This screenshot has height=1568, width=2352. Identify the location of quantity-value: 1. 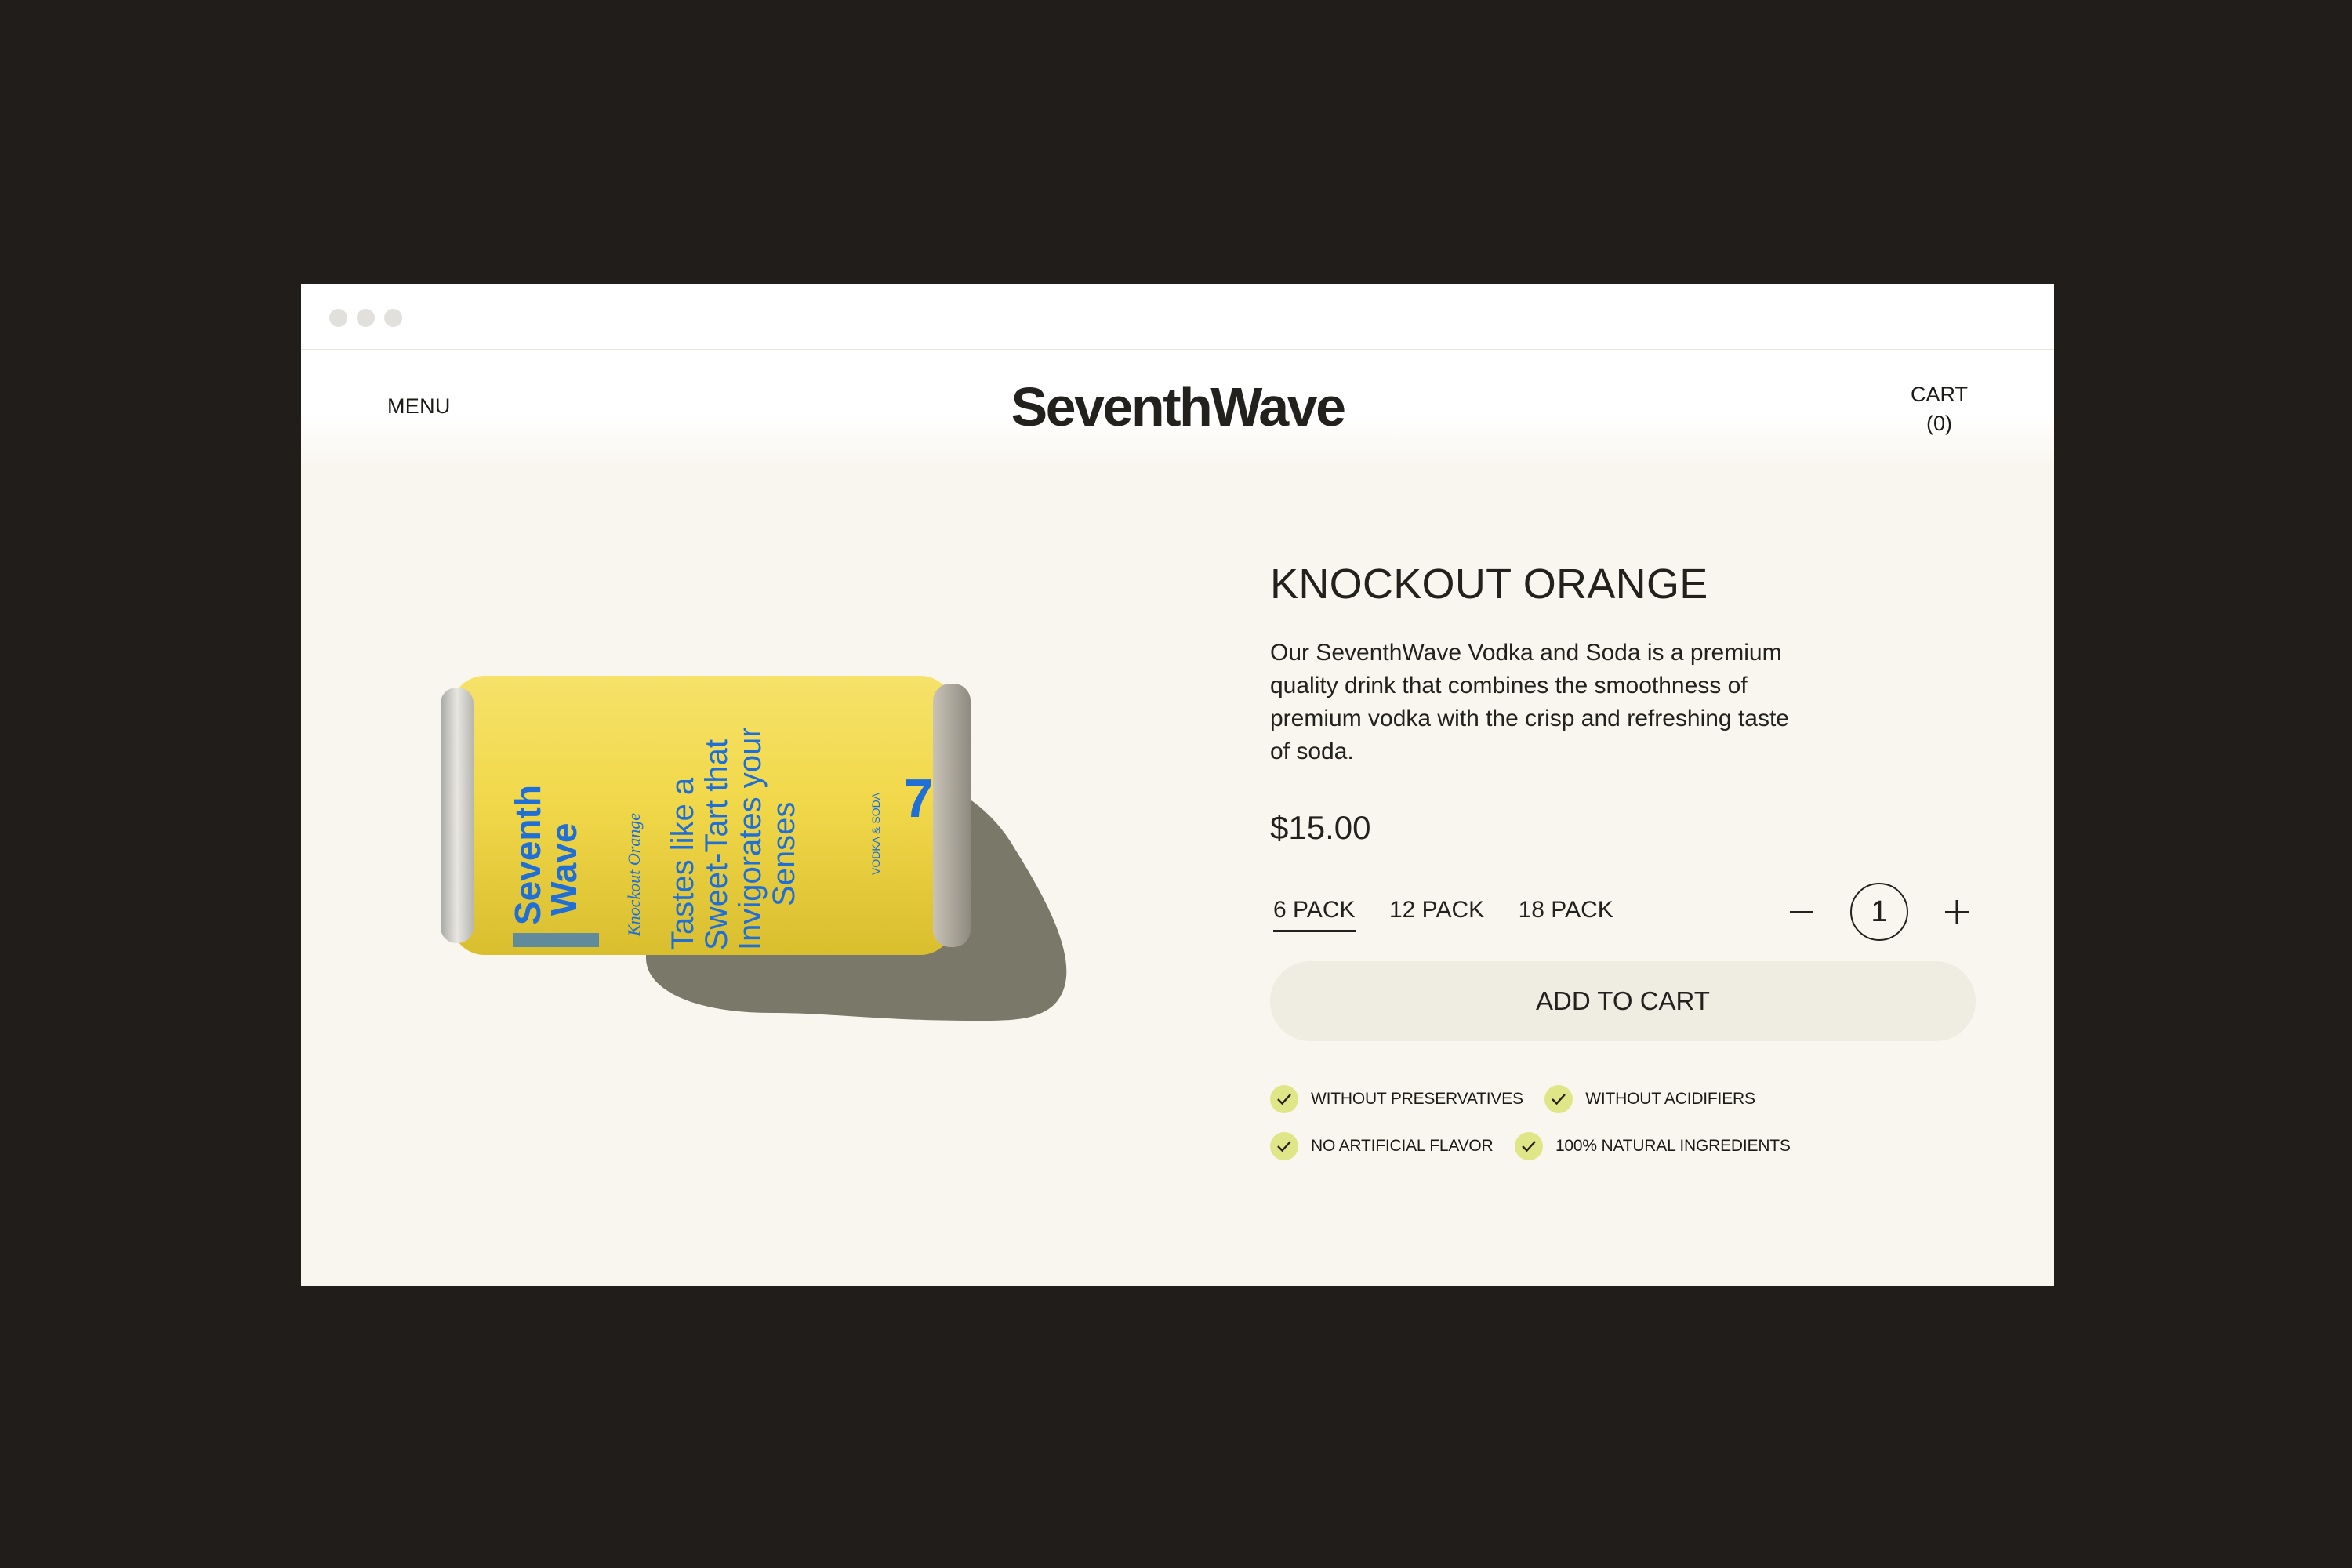
(1879, 912).